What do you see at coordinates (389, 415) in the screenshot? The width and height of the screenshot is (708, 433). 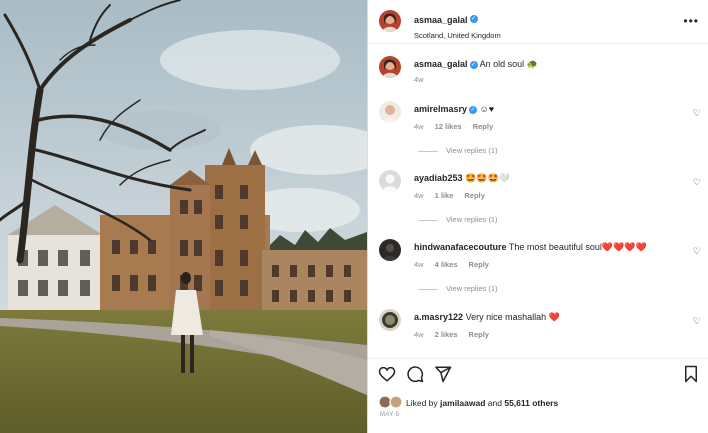 I see `post-date: MAY 5` at bounding box center [389, 415].